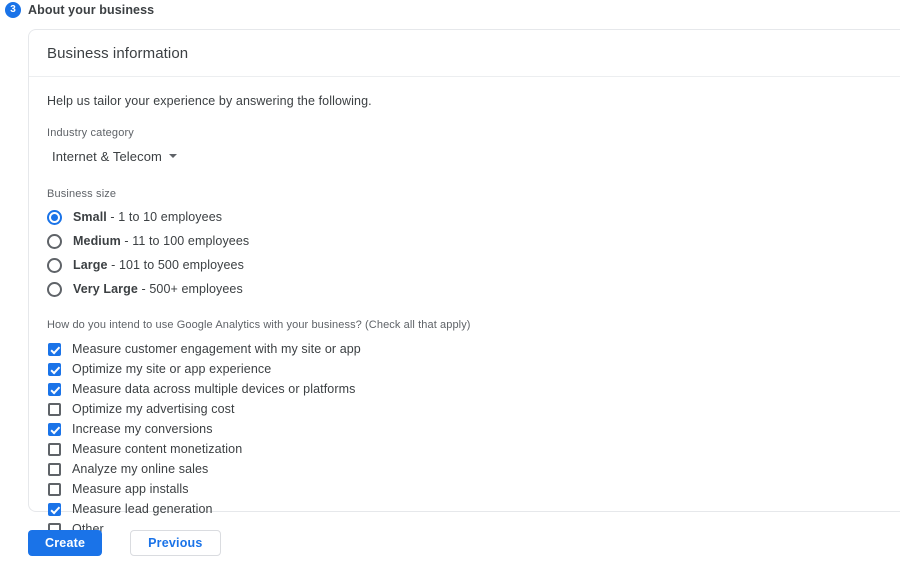 This screenshot has height=565, width=900. What do you see at coordinates (473, 469) in the screenshot?
I see `analytics-intent-option: Analyze my online sales` at bounding box center [473, 469].